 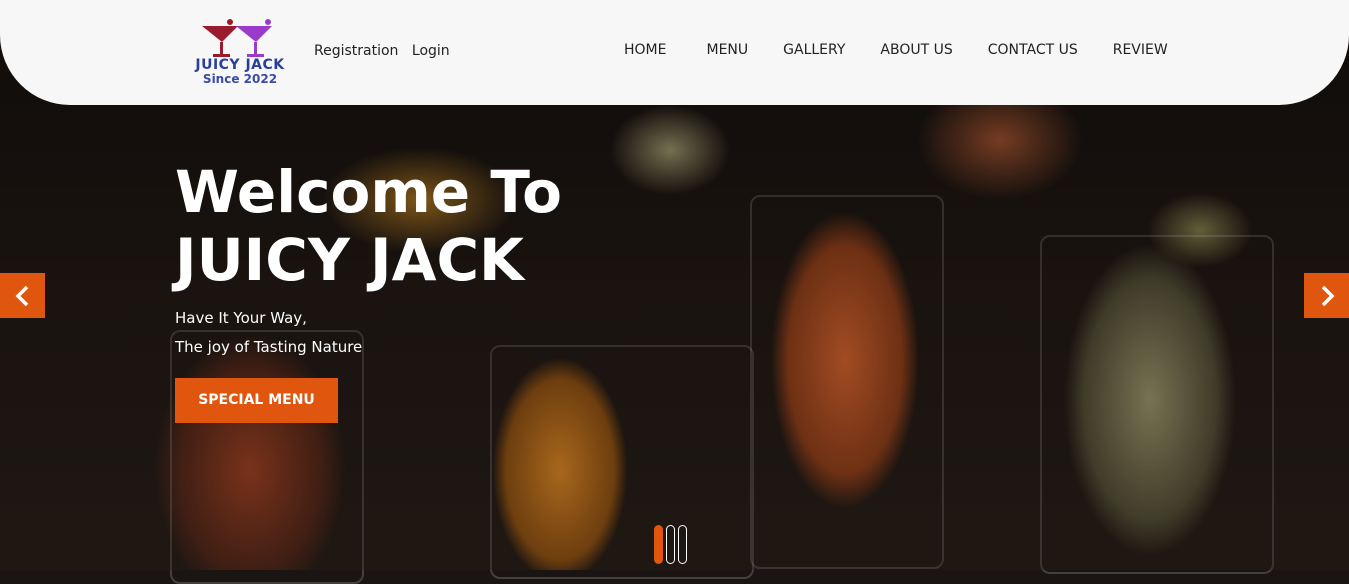 What do you see at coordinates (1033, 50) in the screenshot?
I see `nav-item-contact-us: CONTACT US` at bounding box center [1033, 50].